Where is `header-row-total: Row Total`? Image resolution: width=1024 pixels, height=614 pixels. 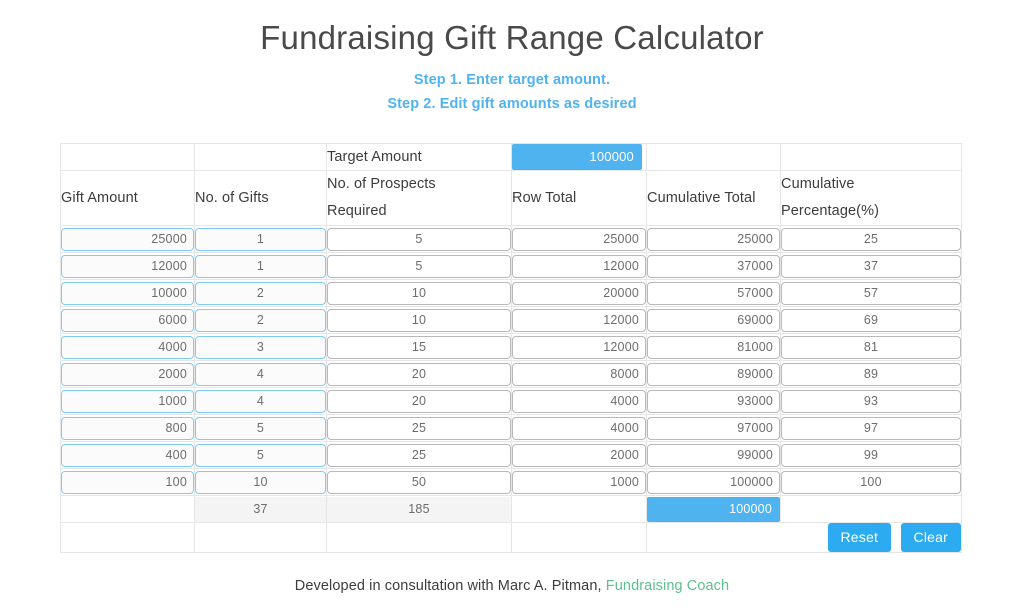 header-row-total: Row Total is located at coordinates (579, 198).